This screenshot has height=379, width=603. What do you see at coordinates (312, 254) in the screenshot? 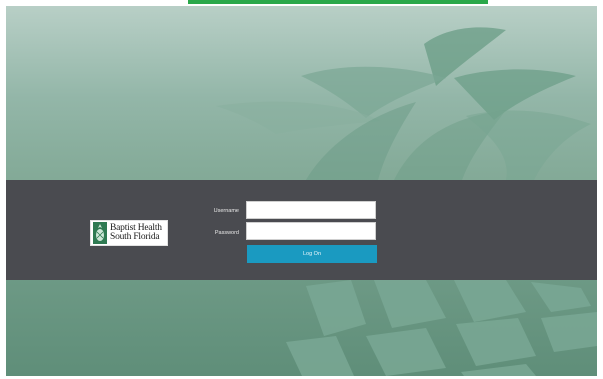
I see `log-on-button: Log On` at bounding box center [312, 254].